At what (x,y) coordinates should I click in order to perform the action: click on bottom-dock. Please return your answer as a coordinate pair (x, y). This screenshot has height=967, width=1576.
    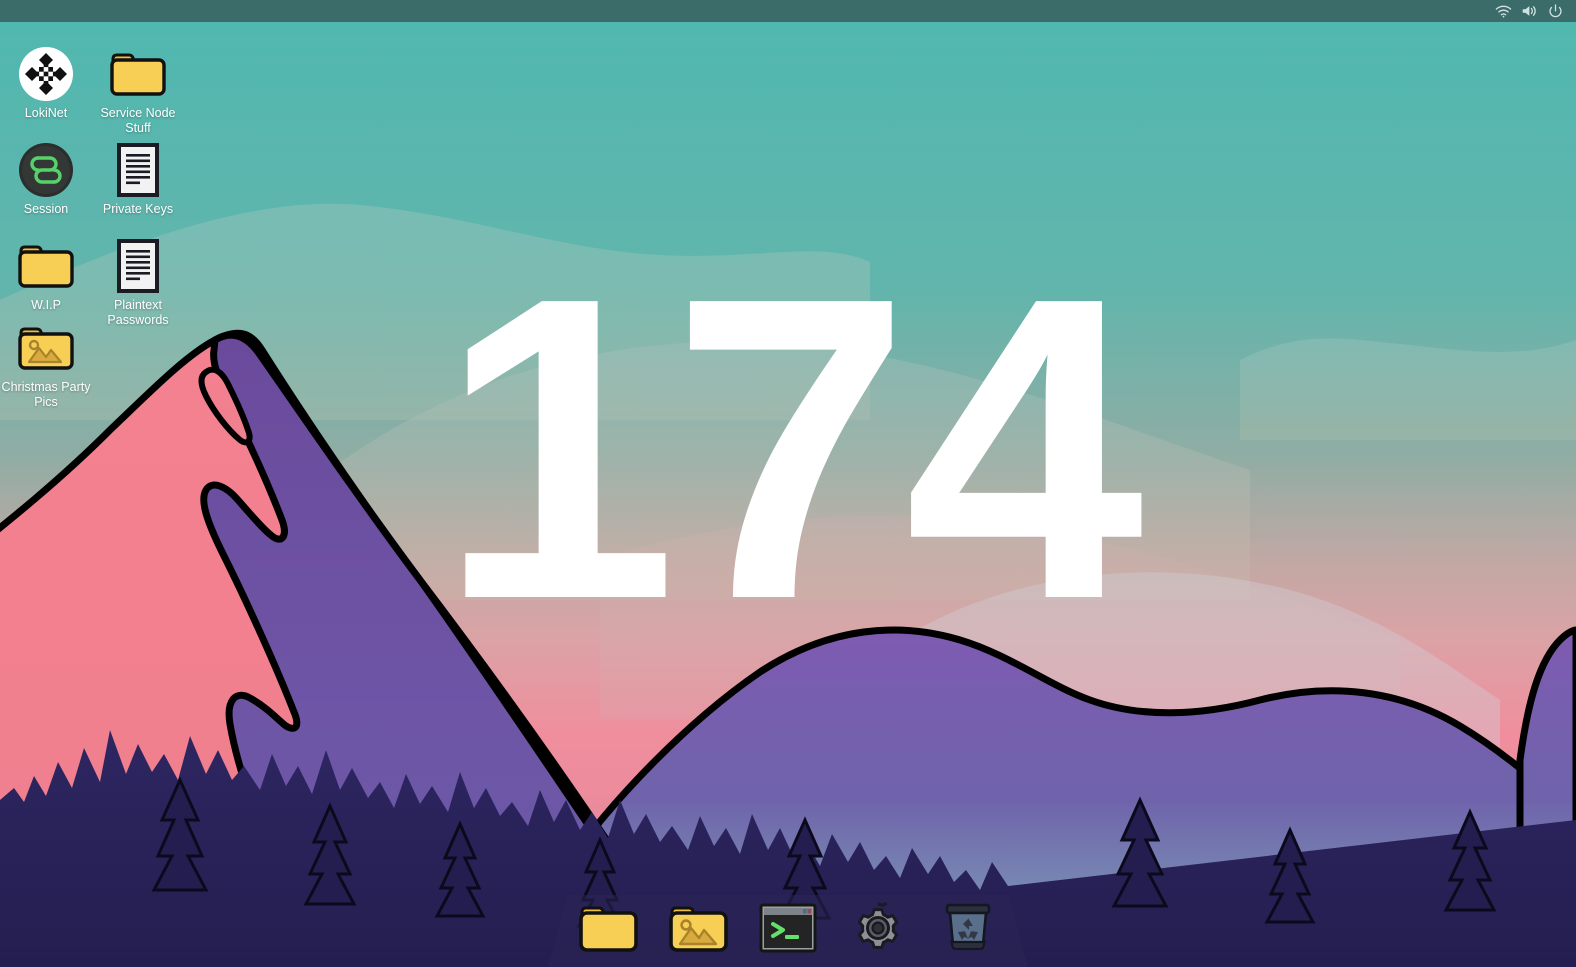
    Looking at the image, I should click on (788, 931).